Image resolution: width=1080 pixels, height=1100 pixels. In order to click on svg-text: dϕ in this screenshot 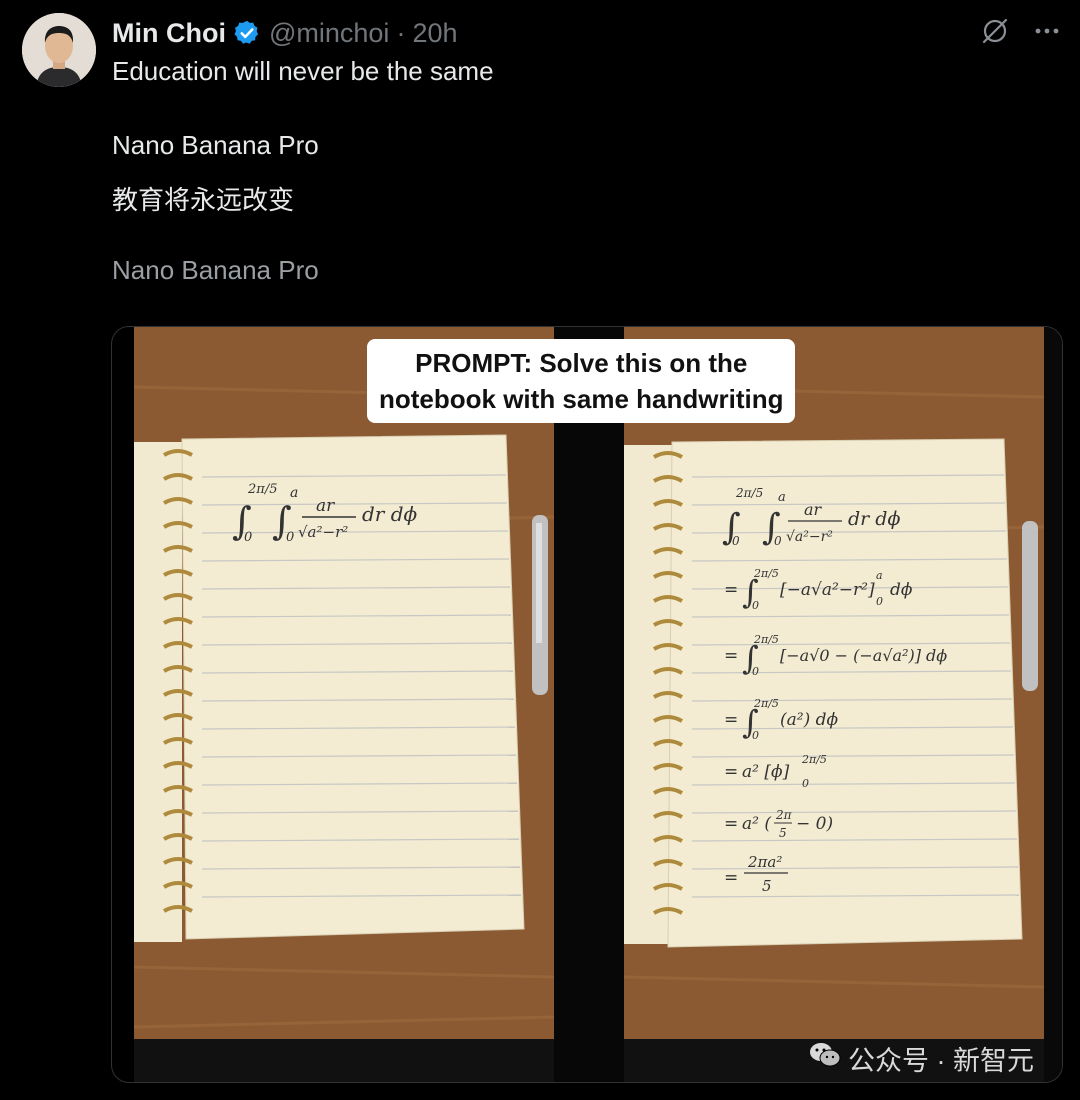, I will do `click(901, 590)`.